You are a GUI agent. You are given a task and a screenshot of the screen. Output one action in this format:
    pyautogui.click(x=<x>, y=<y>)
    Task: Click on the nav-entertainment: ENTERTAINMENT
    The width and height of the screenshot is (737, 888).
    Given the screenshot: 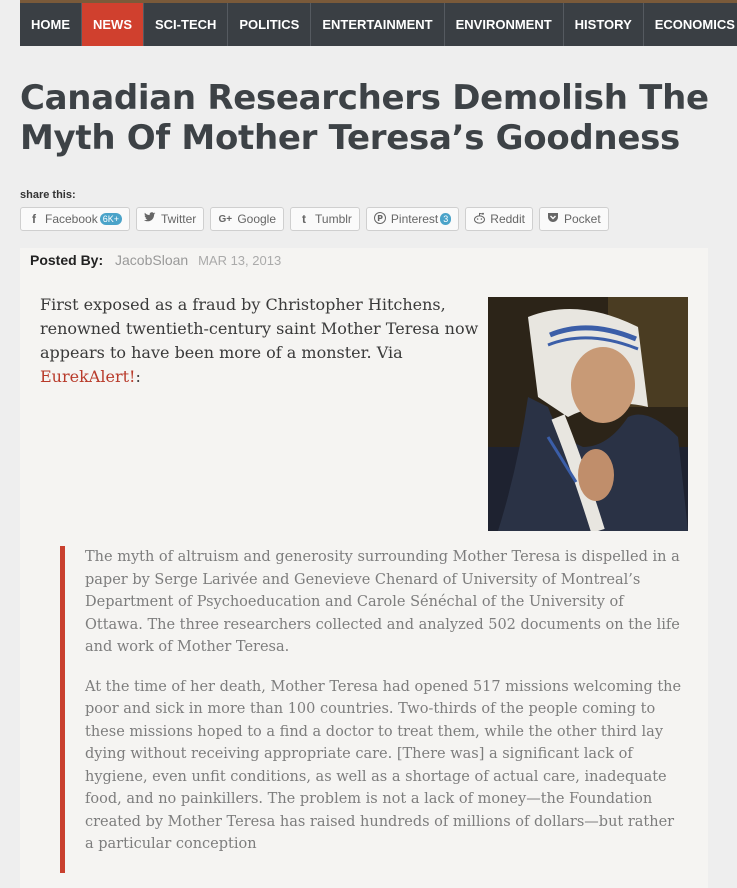 What is the action you would take?
    pyautogui.click(x=378, y=24)
    